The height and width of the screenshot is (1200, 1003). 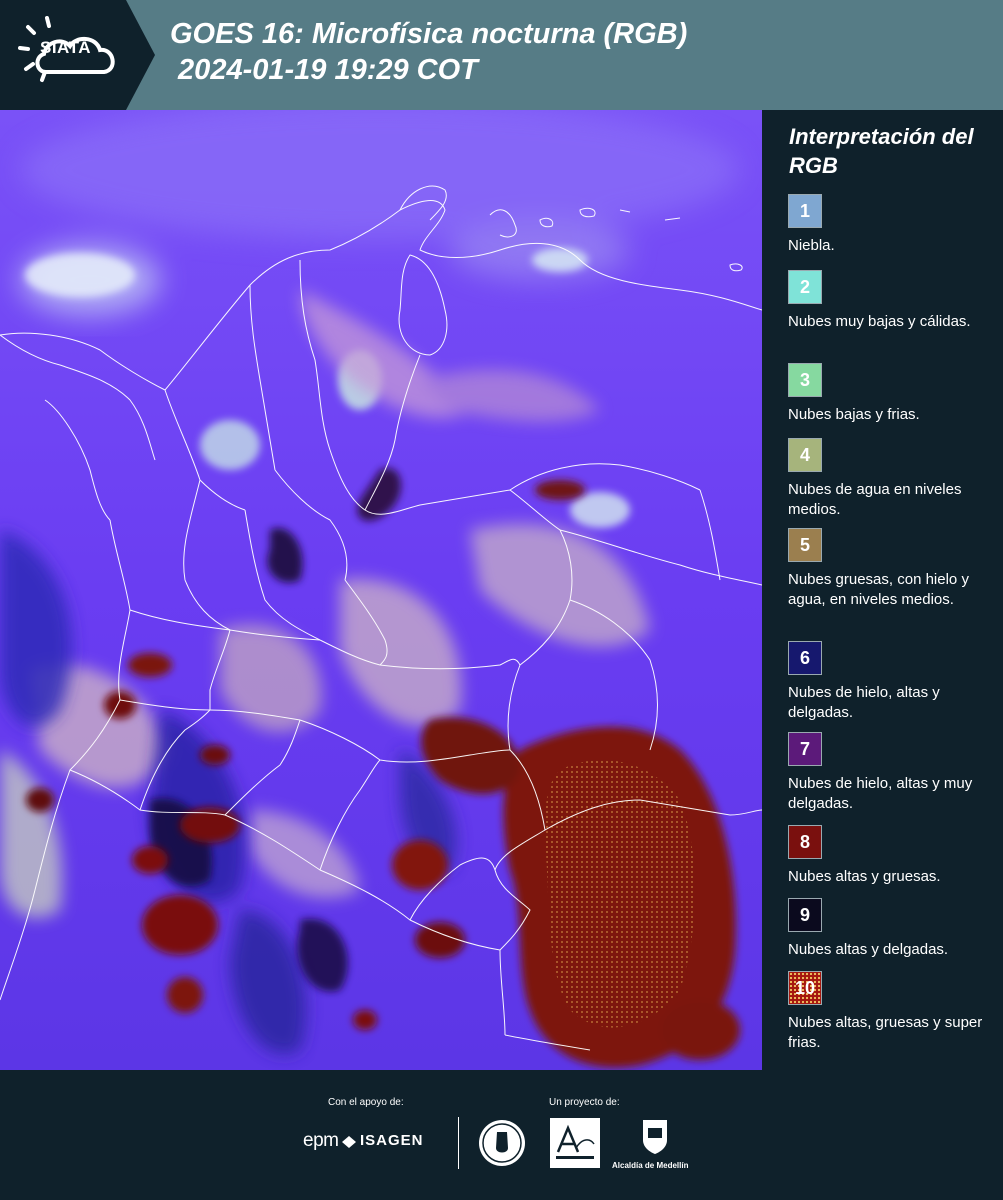 What do you see at coordinates (893, 773) in the screenshot?
I see `legend-item-7: 7 Nubes de hielo, altas y muy delgadas.` at bounding box center [893, 773].